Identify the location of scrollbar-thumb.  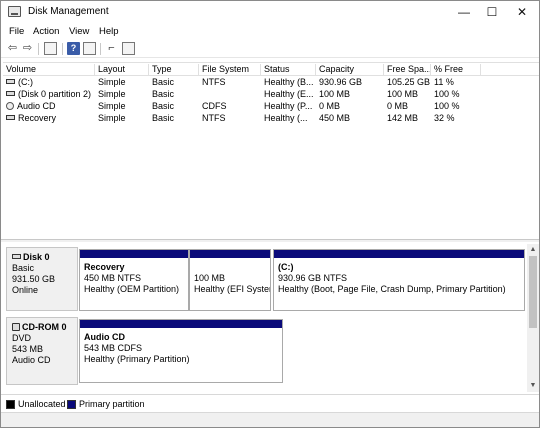
(533, 292).